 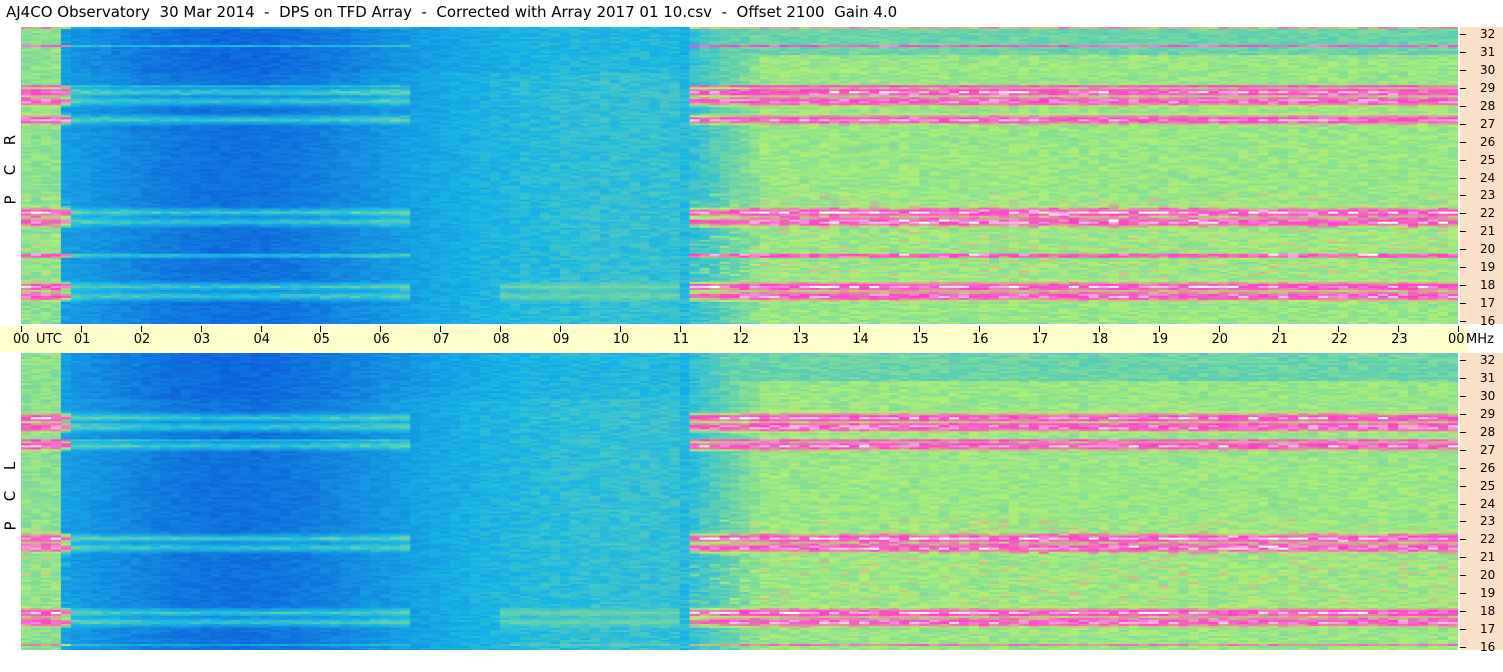 What do you see at coordinates (10, 496) in the screenshot?
I see `lcp-axis-label: L C P` at bounding box center [10, 496].